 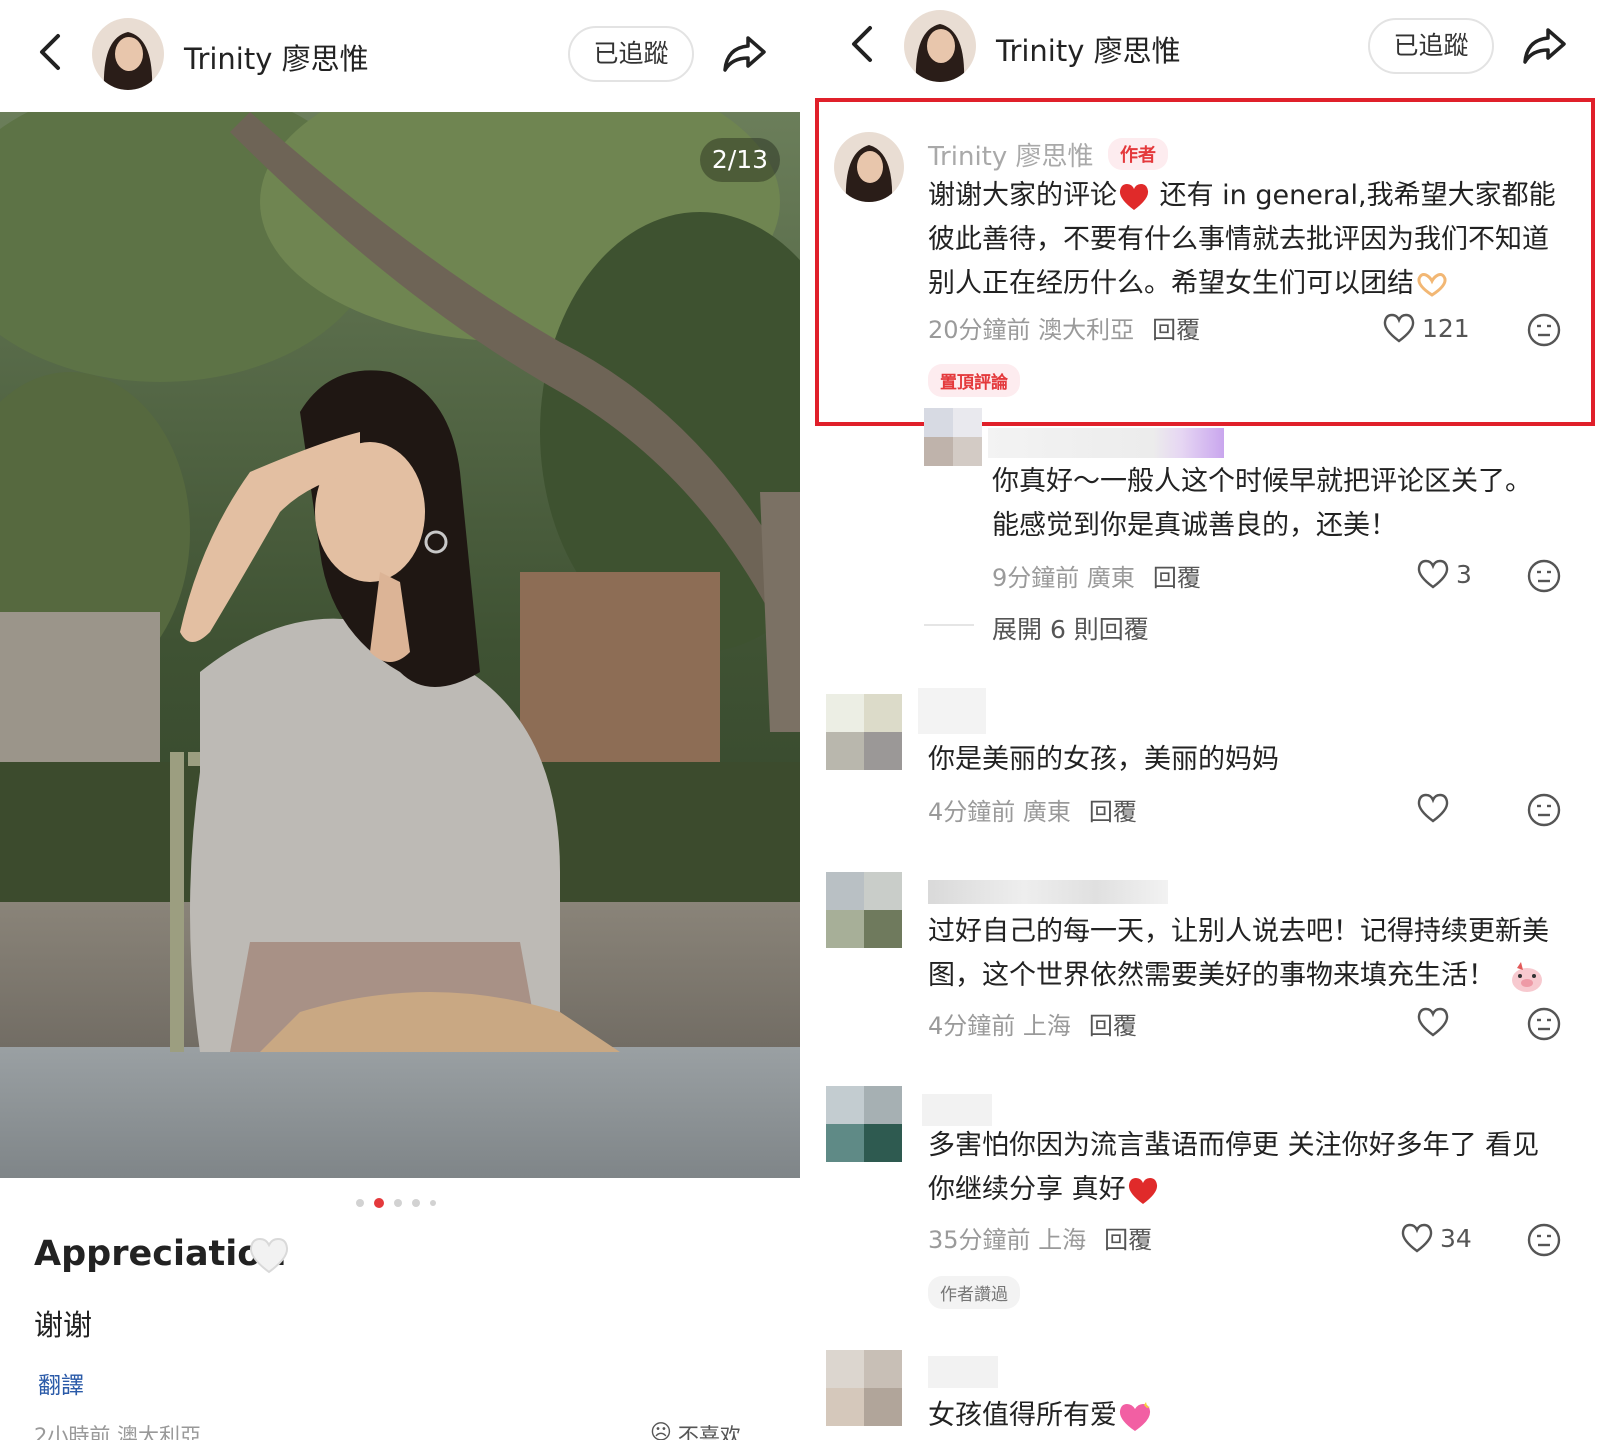 I want to click on author-tag: 作者, so click(x=1138, y=154).